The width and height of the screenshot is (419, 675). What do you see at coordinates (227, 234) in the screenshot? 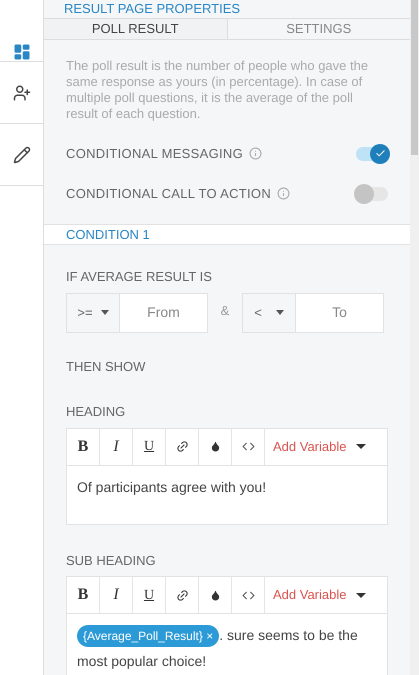
I see `condition-header: CONDITION 1` at bounding box center [227, 234].